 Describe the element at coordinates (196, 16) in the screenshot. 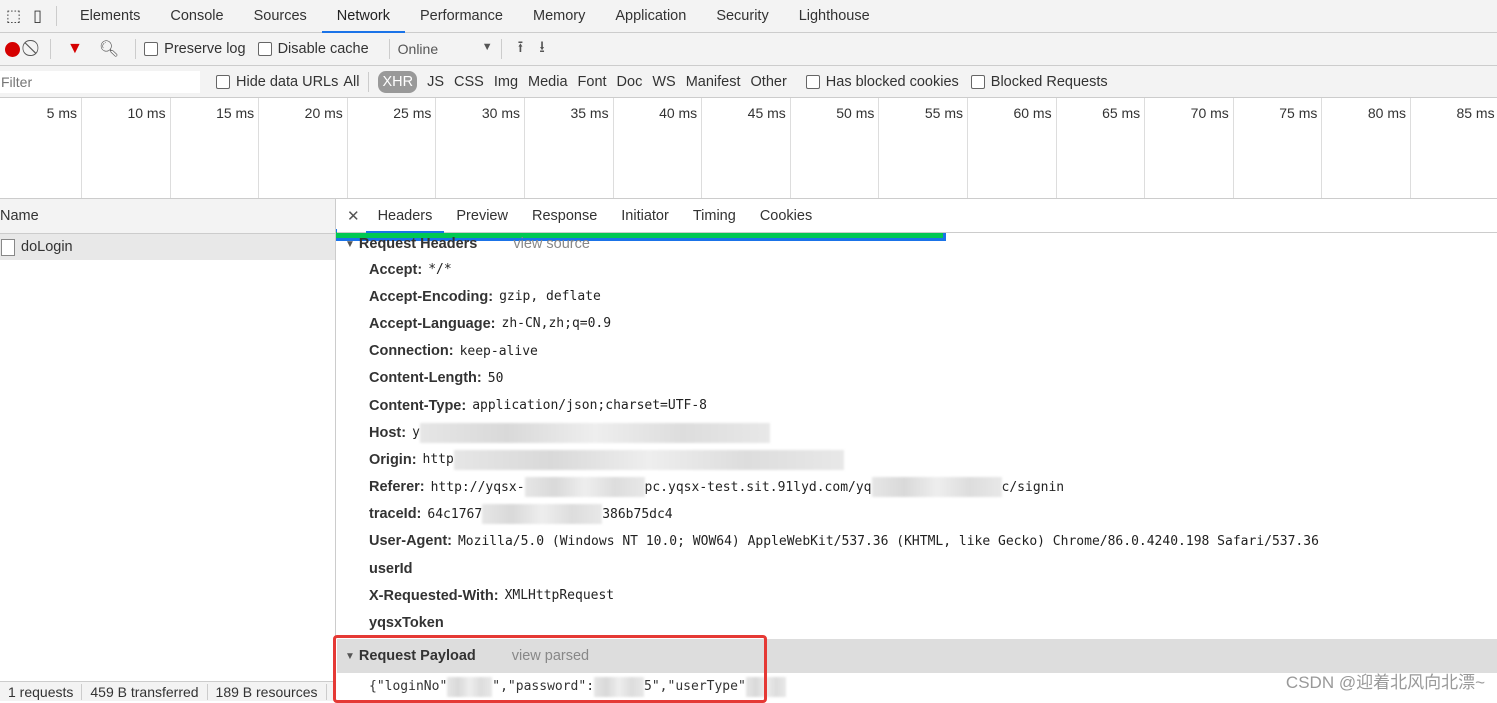

I see `tab-console: Console` at that location.